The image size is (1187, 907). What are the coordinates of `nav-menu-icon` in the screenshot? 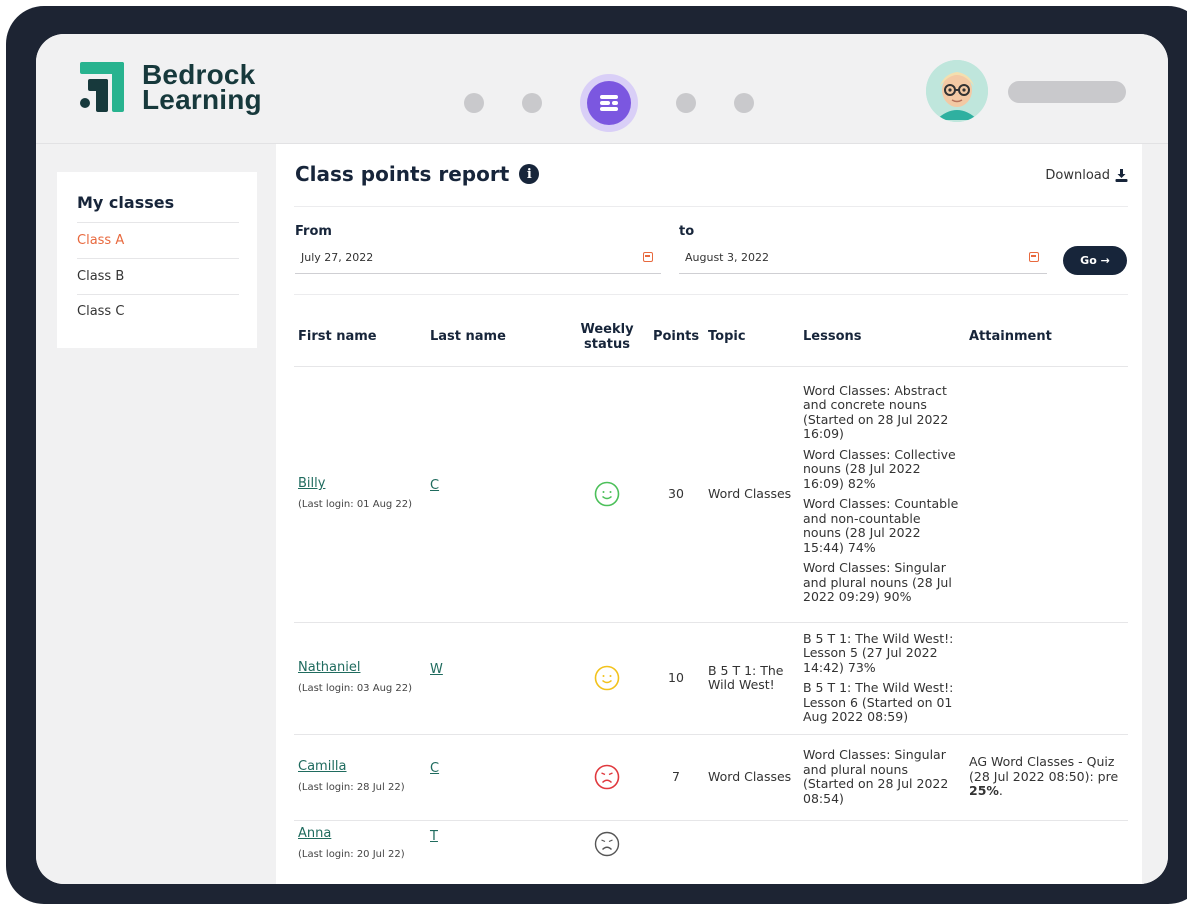 It's located at (609, 103).